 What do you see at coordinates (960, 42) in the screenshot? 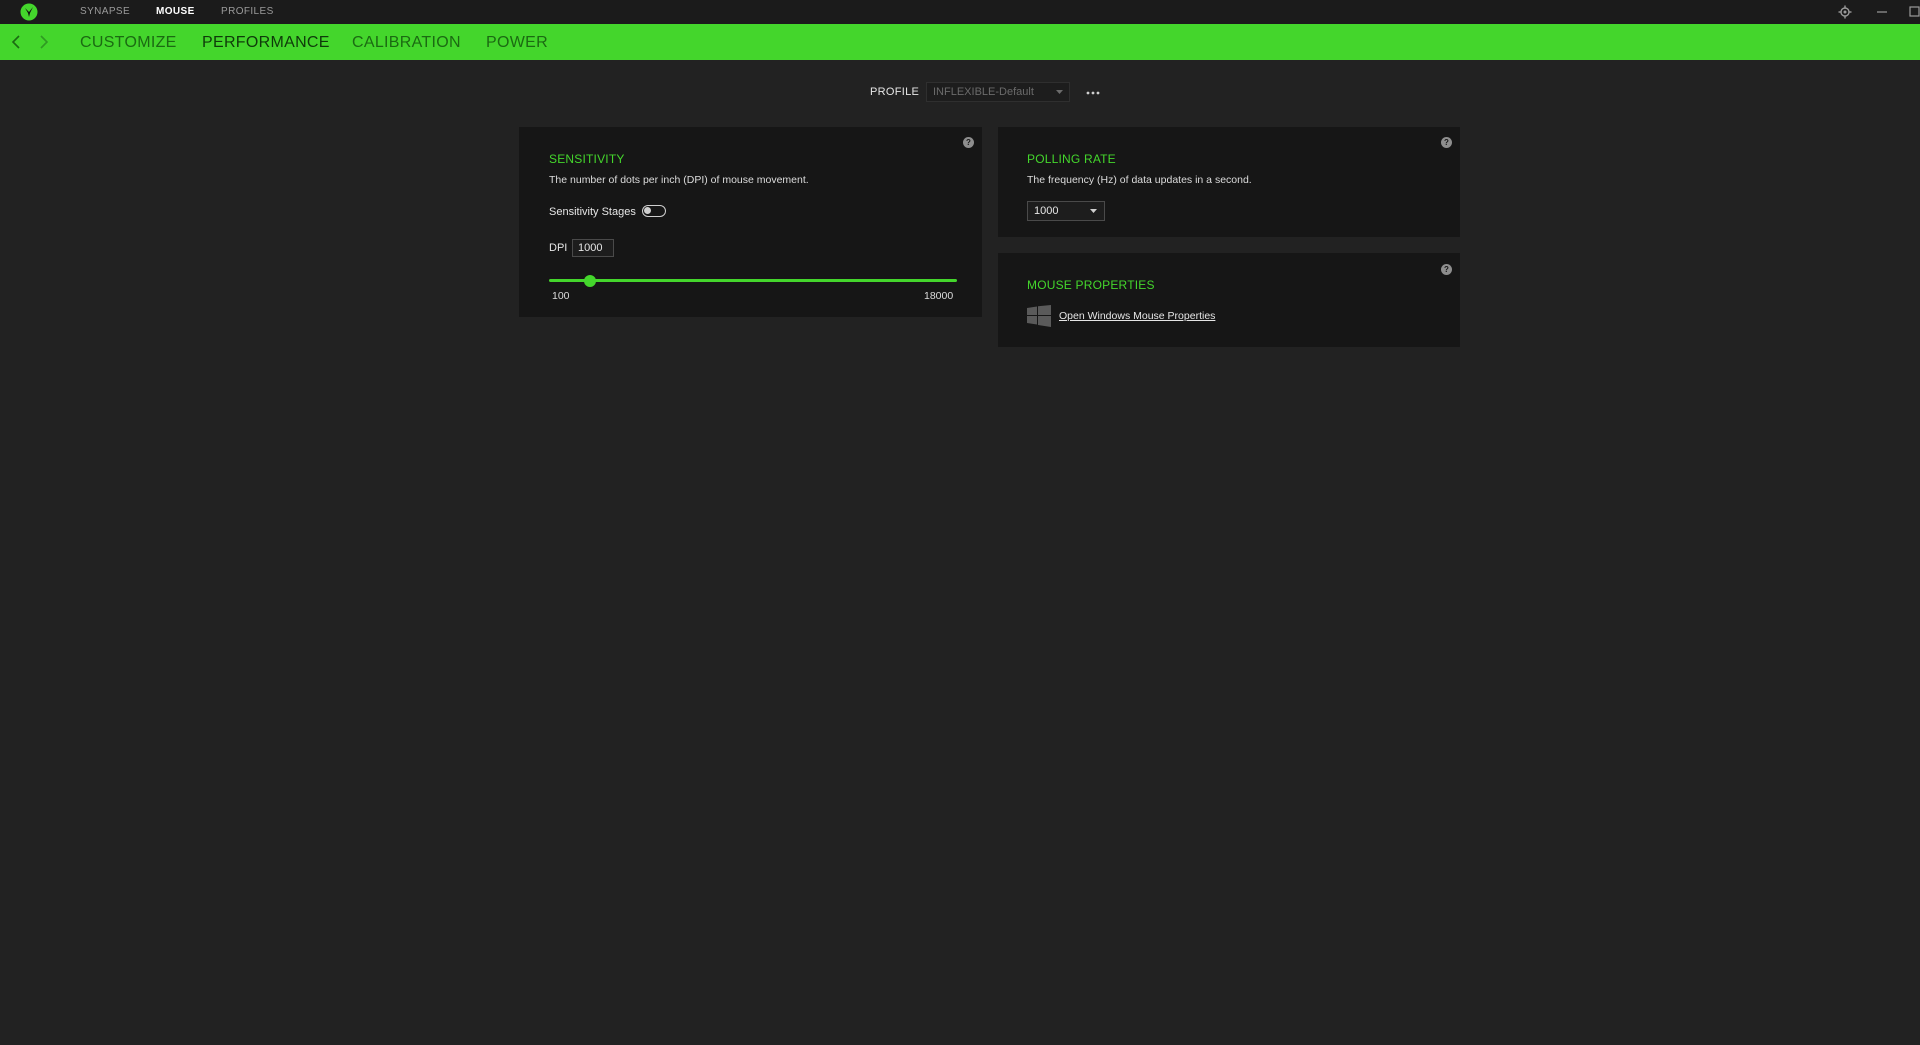
I see `tab-bar: CUSTOMIZE PERFORMANCE CALIBRATION POWER` at bounding box center [960, 42].